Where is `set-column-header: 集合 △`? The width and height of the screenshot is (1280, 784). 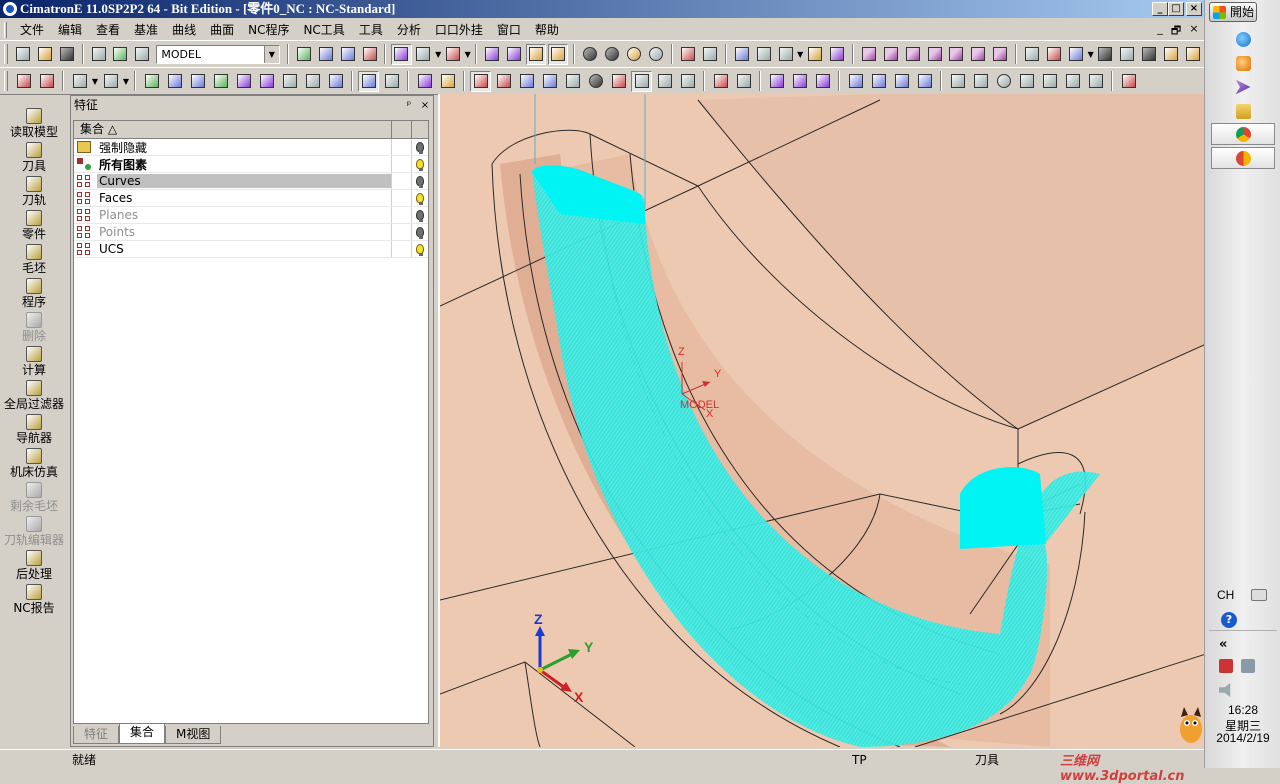
set-column-header: 集合 △ is located at coordinates (233, 129).